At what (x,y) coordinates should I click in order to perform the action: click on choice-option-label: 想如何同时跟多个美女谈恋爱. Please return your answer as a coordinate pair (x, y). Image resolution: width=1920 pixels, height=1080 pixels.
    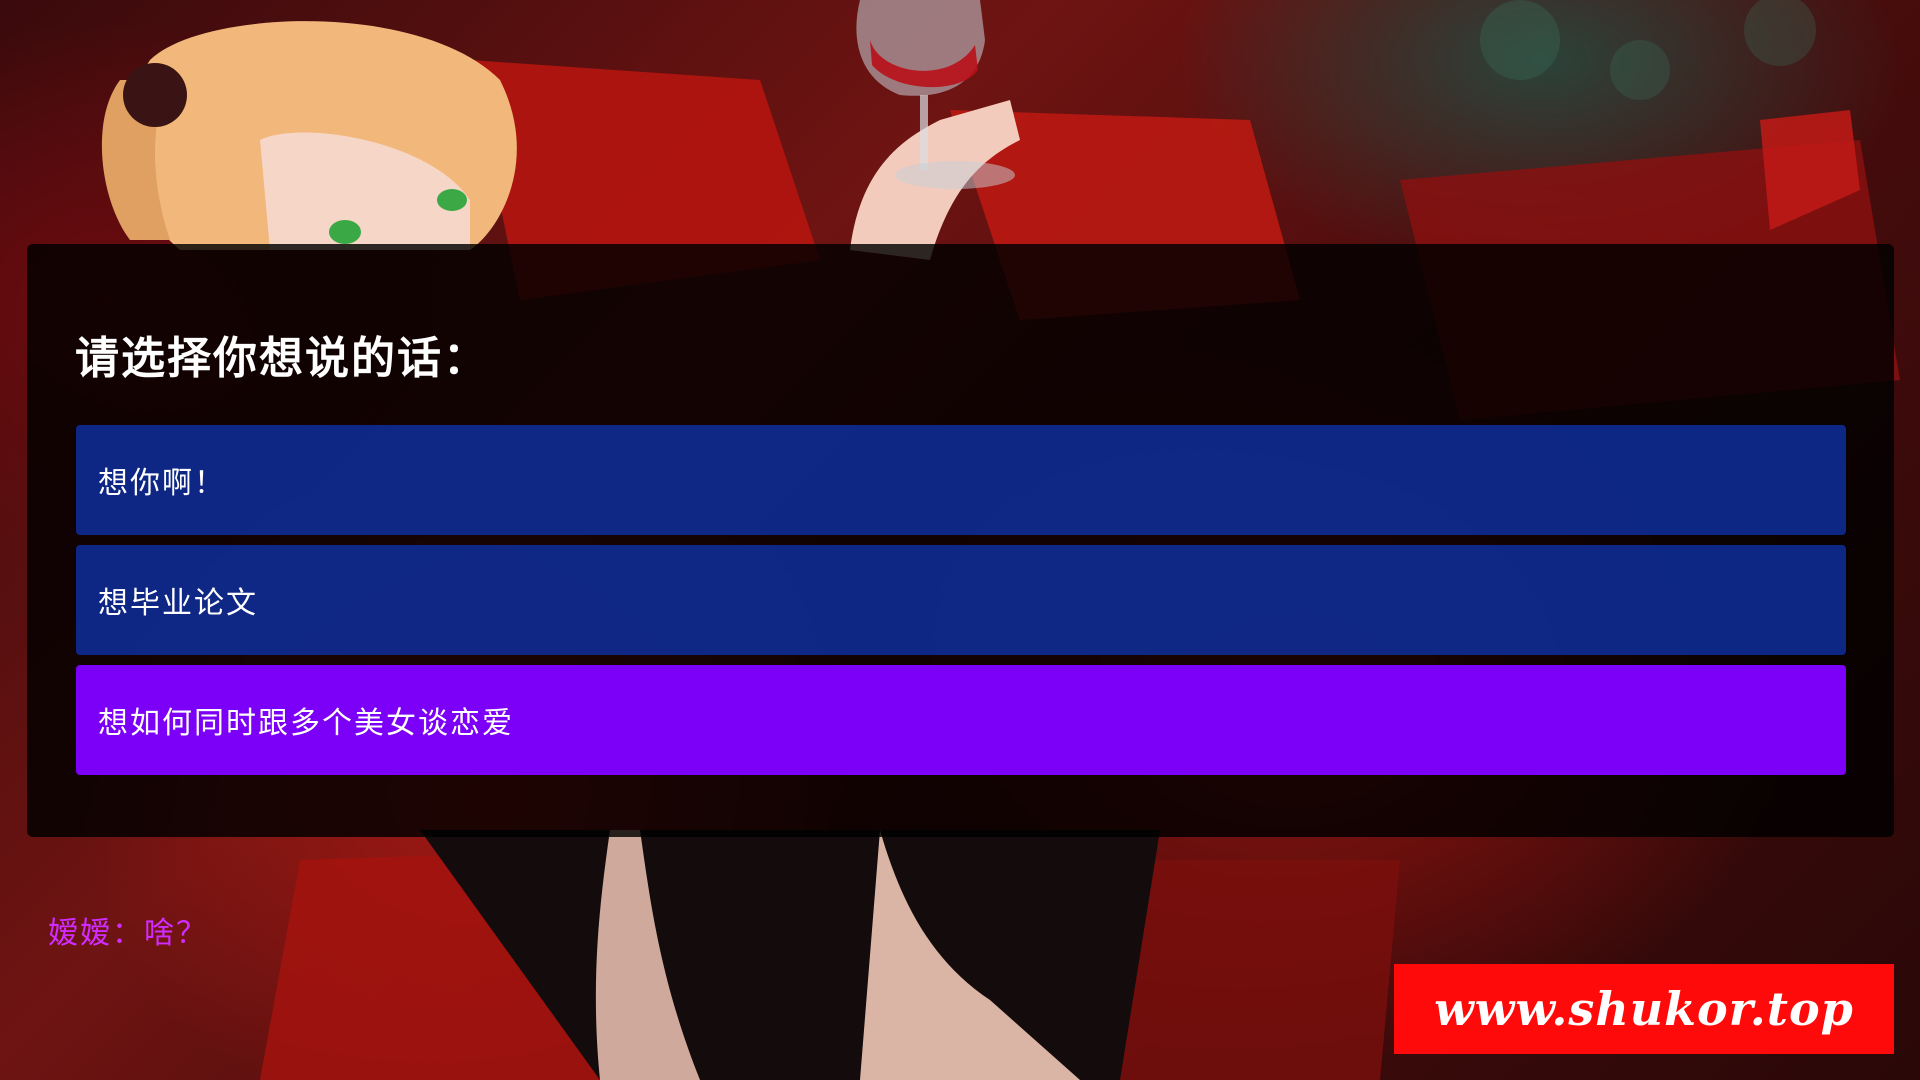
    Looking at the image, I should click on (306, 723).